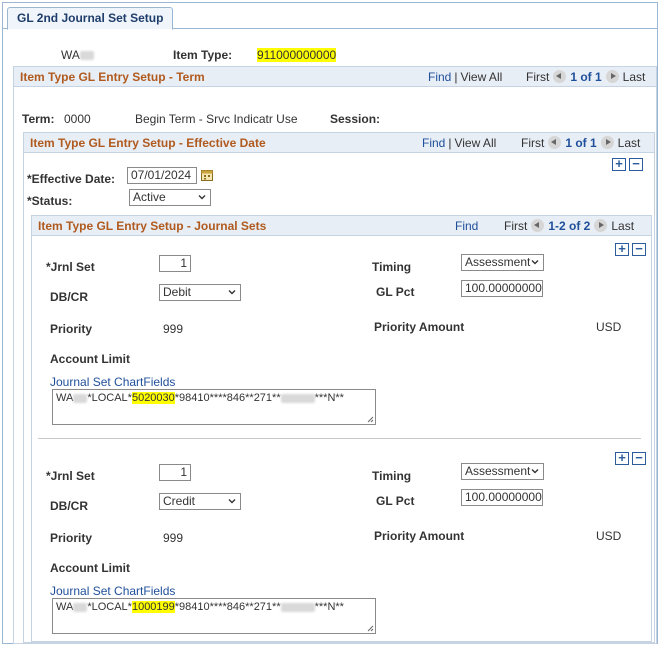 The width and height of the screenshot is (660, 646). Describe the element at coordinates (355, 119) in the screenshot. I see `session-label: Session:` at that location.